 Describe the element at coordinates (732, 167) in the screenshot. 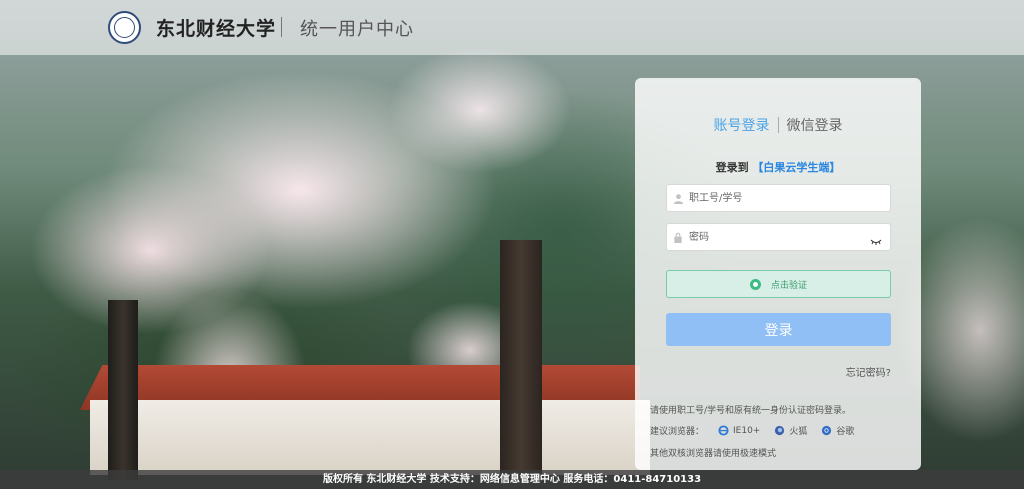

I see `login-target-prefix: 登录到` at that location.